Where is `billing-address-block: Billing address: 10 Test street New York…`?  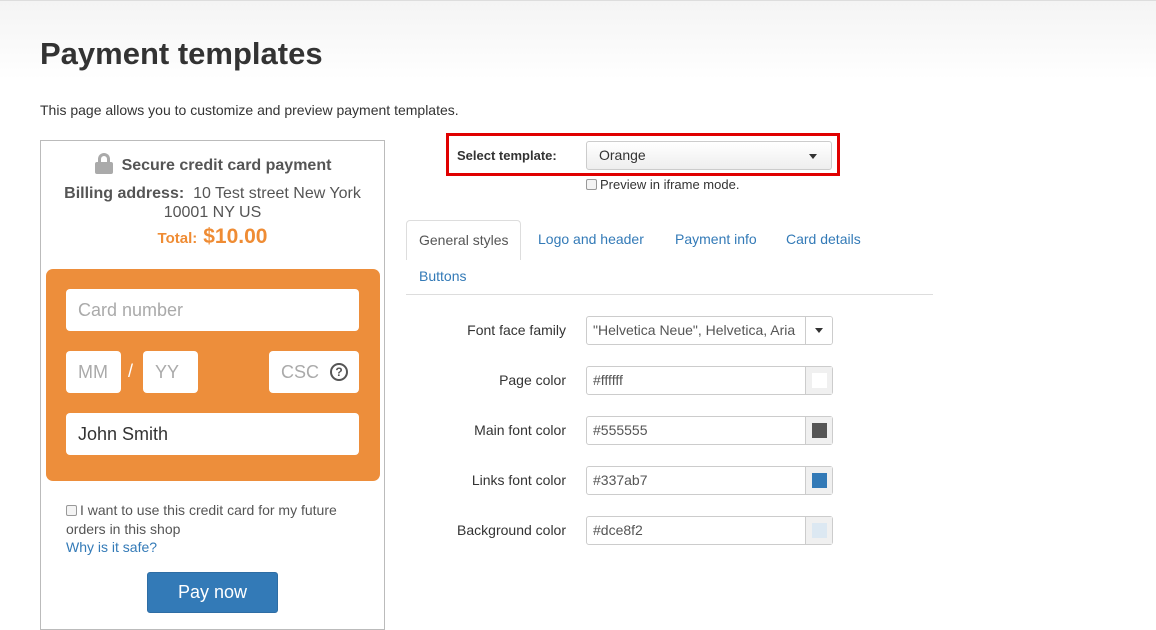 billing-address-block: Billing address: 10 Test street New York… is located at coordinates (212, 203).